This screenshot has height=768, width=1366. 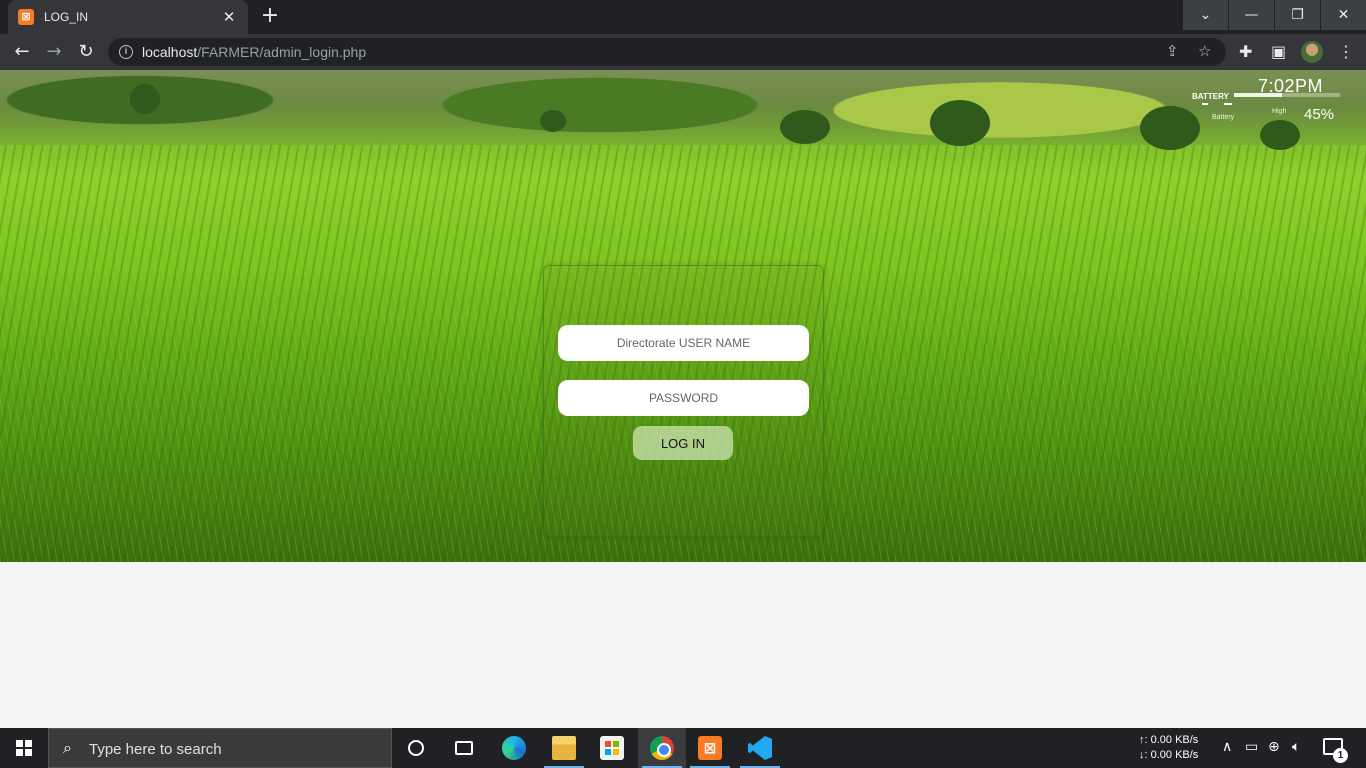 What do you see at coordinates (128, 17) in the screenshot?
I see `browser-tab: ⊠ LOG_IN ✕` at bounding box center [128, 17].